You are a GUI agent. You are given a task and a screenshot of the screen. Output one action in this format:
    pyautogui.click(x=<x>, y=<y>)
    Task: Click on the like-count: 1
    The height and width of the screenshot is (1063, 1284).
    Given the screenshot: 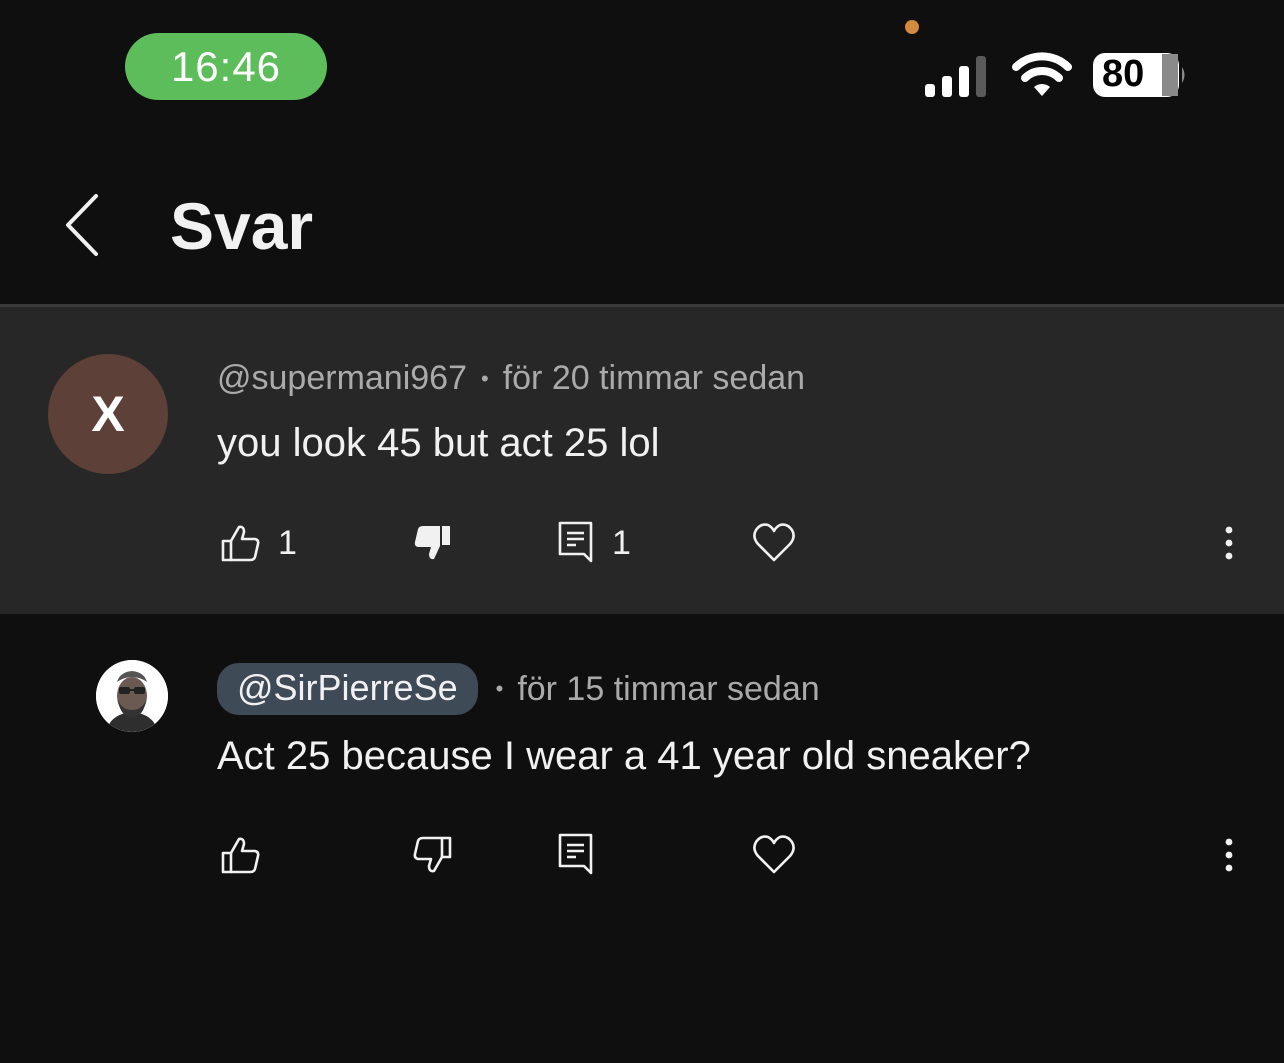 What is the action you would take?
    pyautogui.click(x=287, y=542)
    